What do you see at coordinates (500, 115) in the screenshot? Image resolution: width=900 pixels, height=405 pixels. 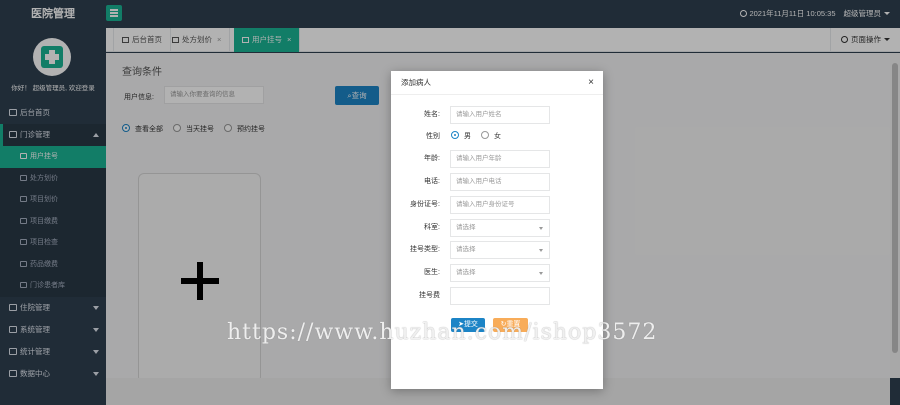 I see `name-field: 请输入用户姓名` at bounding box center [500, 115].